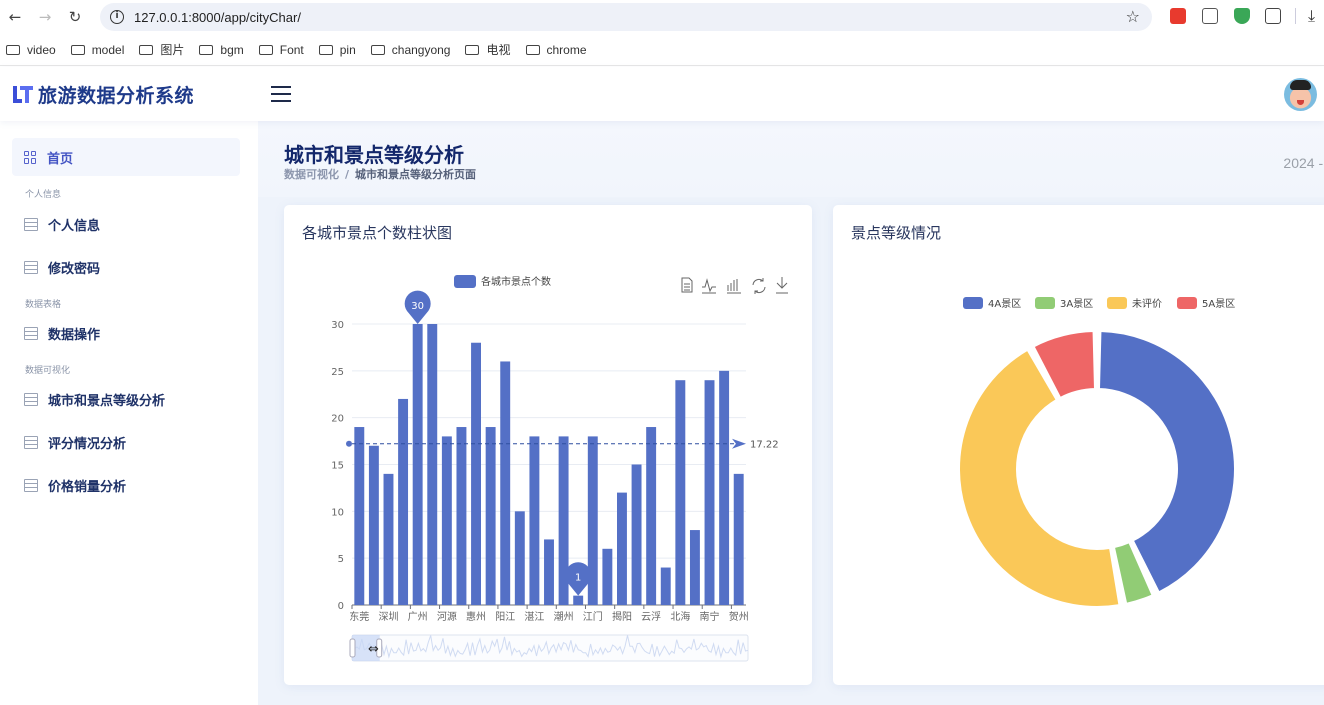  What do you see at coordinates (1300, 94) in the screenshot?
I see `user-avatar` at bounding box center [1300, 94].